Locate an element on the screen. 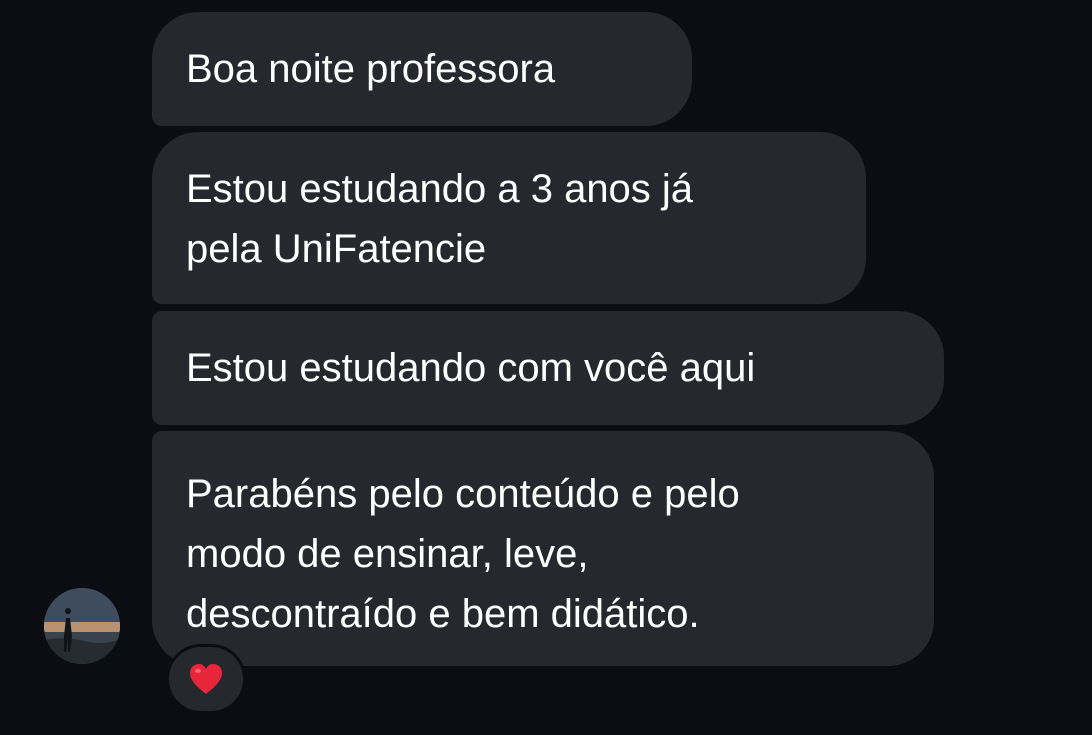 Image resolution: width=1092 pixels, height=735 pixels. message-bubble: Estou estudando com você aqui is located at coordinates (548, 368).